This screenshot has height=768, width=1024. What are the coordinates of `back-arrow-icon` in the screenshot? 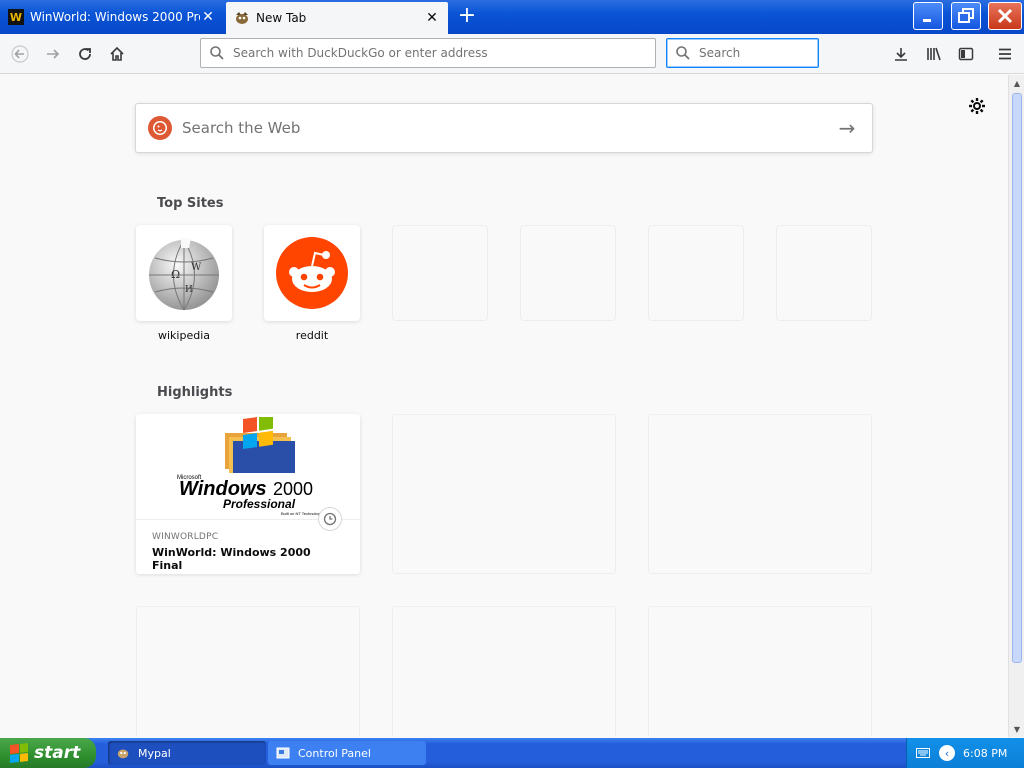 It's located at (20, 54).